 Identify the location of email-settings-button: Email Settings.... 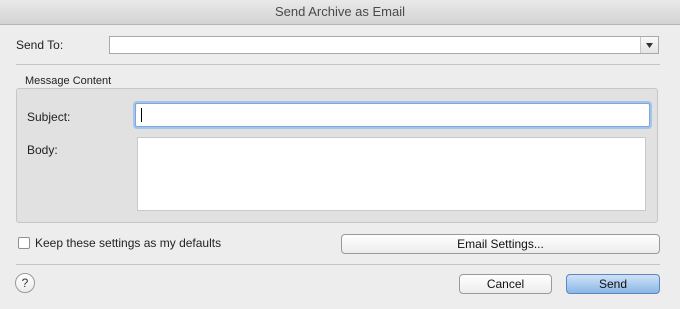
(500, 244).